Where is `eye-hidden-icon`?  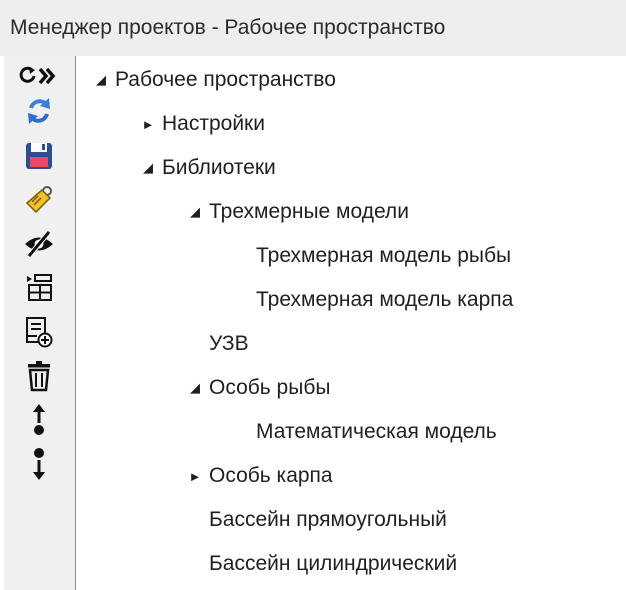 eye-hidden-icon is located at coordinates (39, 244).